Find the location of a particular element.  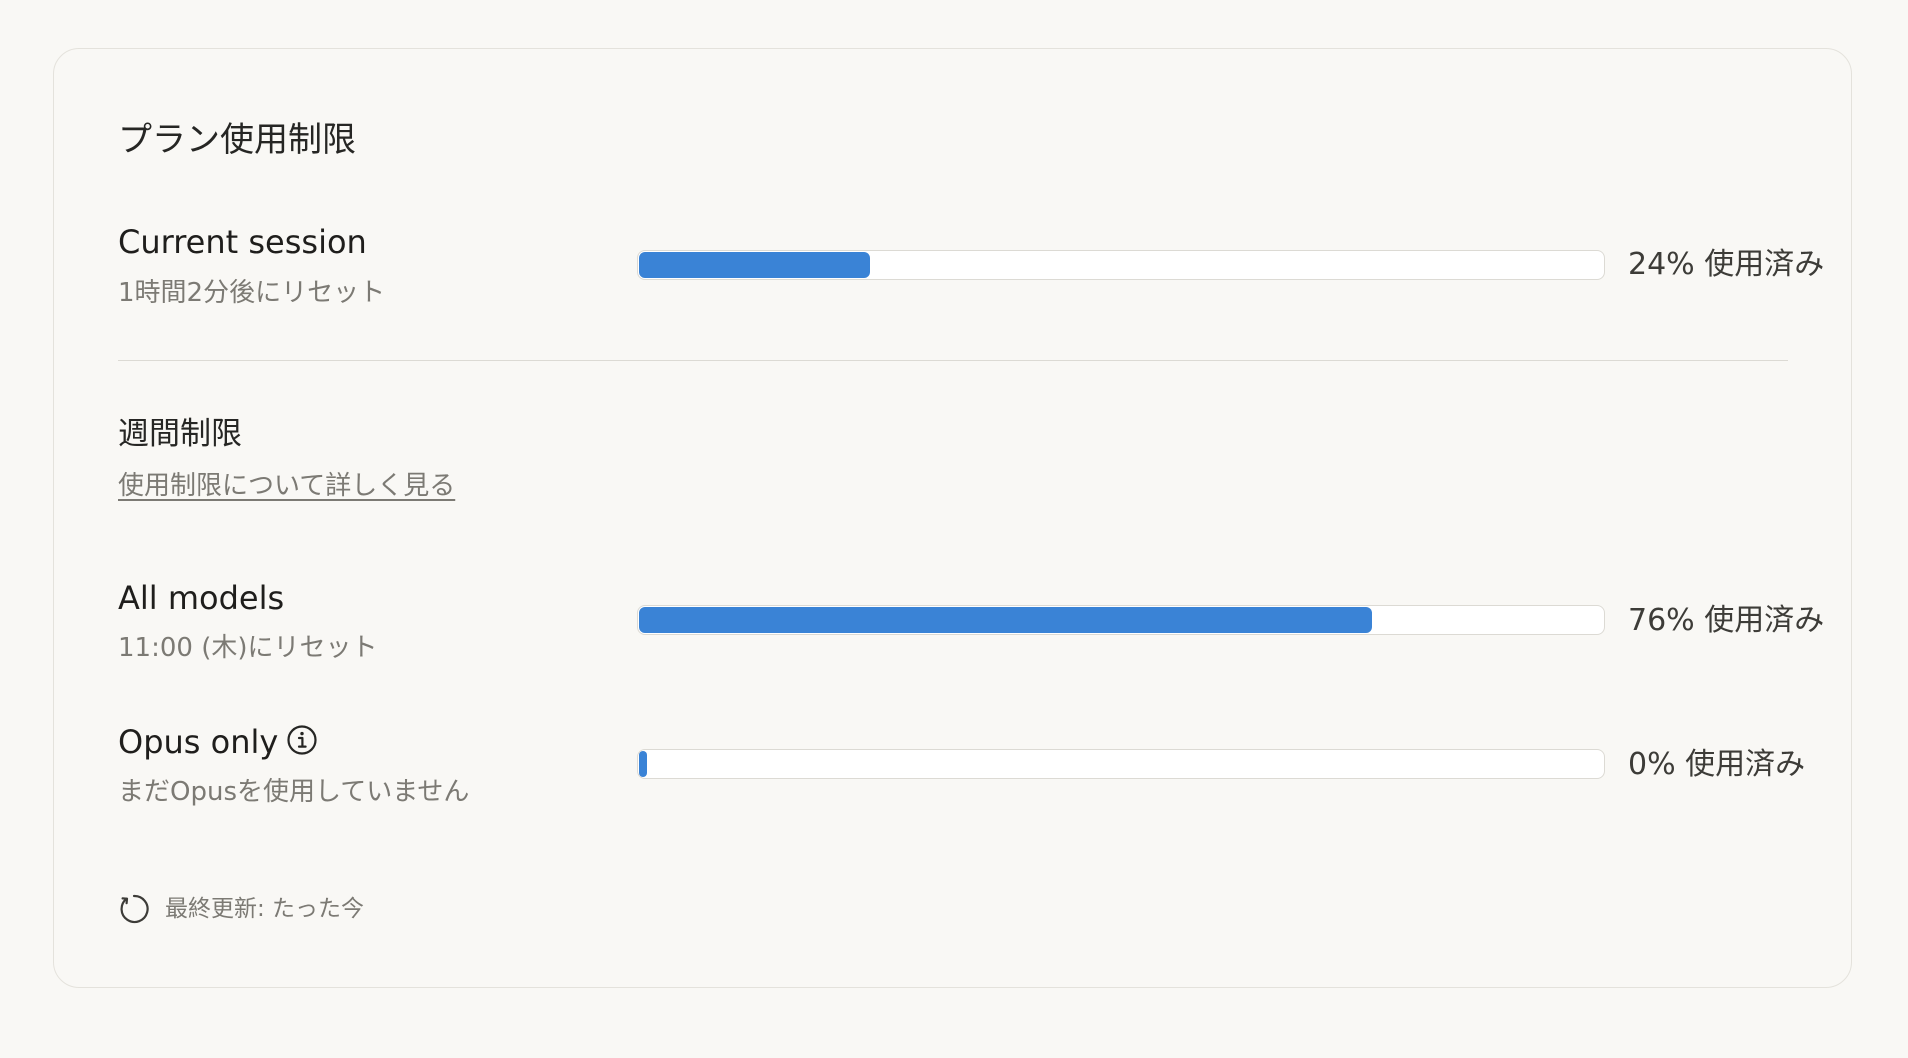

learn-more-usage-limits-link: 使用制限について詳しく見る is located at coordinates (286, 486).